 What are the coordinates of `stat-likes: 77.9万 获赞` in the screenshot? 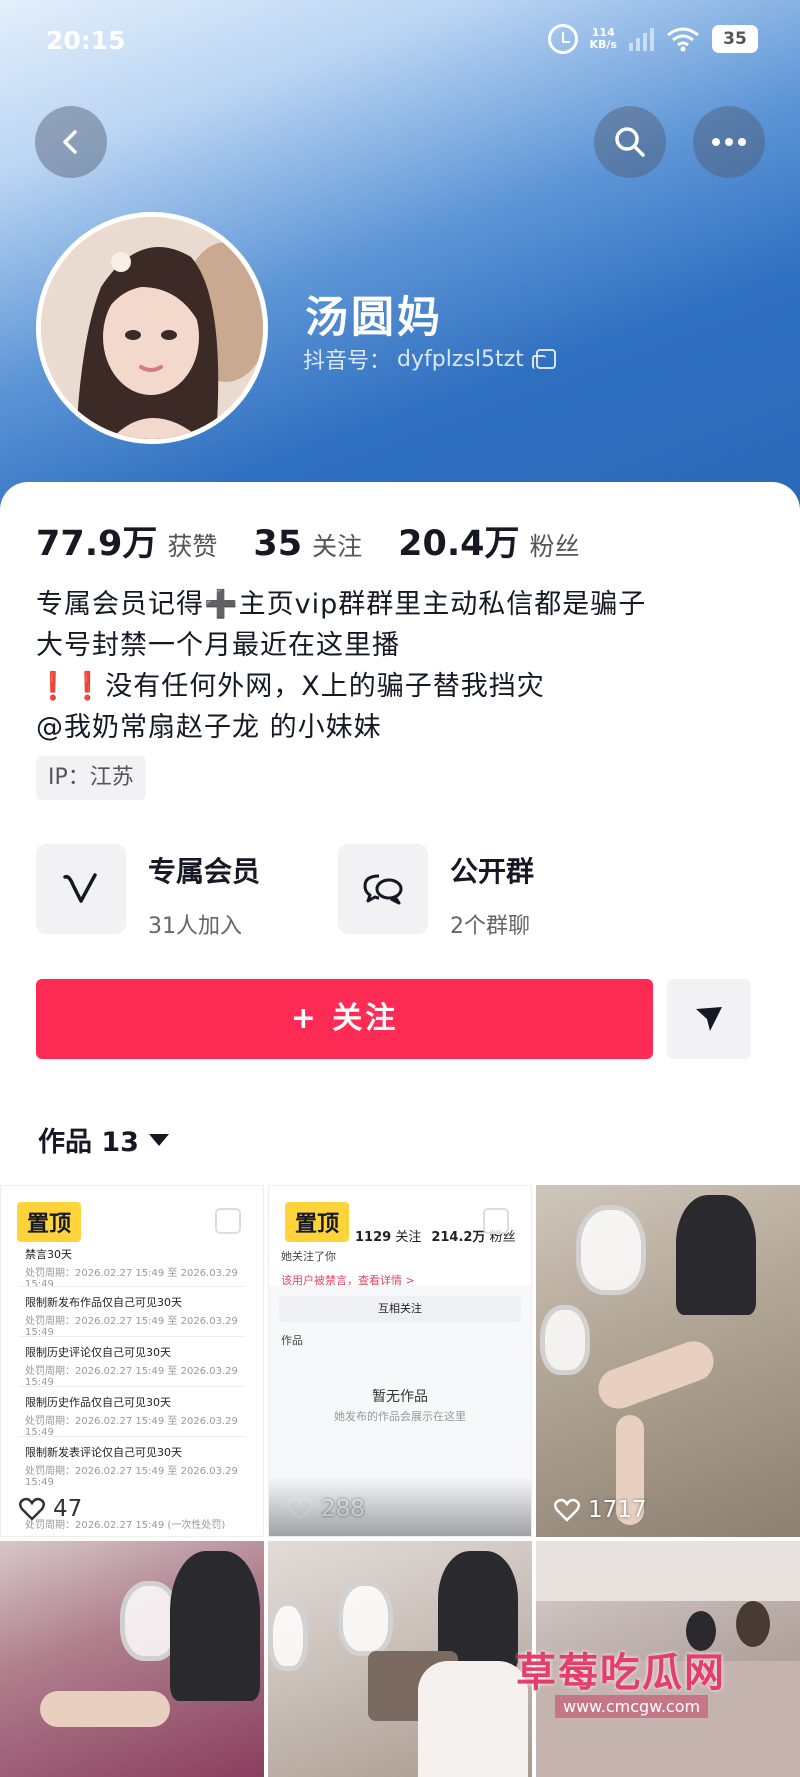 It's located at (126, 540).